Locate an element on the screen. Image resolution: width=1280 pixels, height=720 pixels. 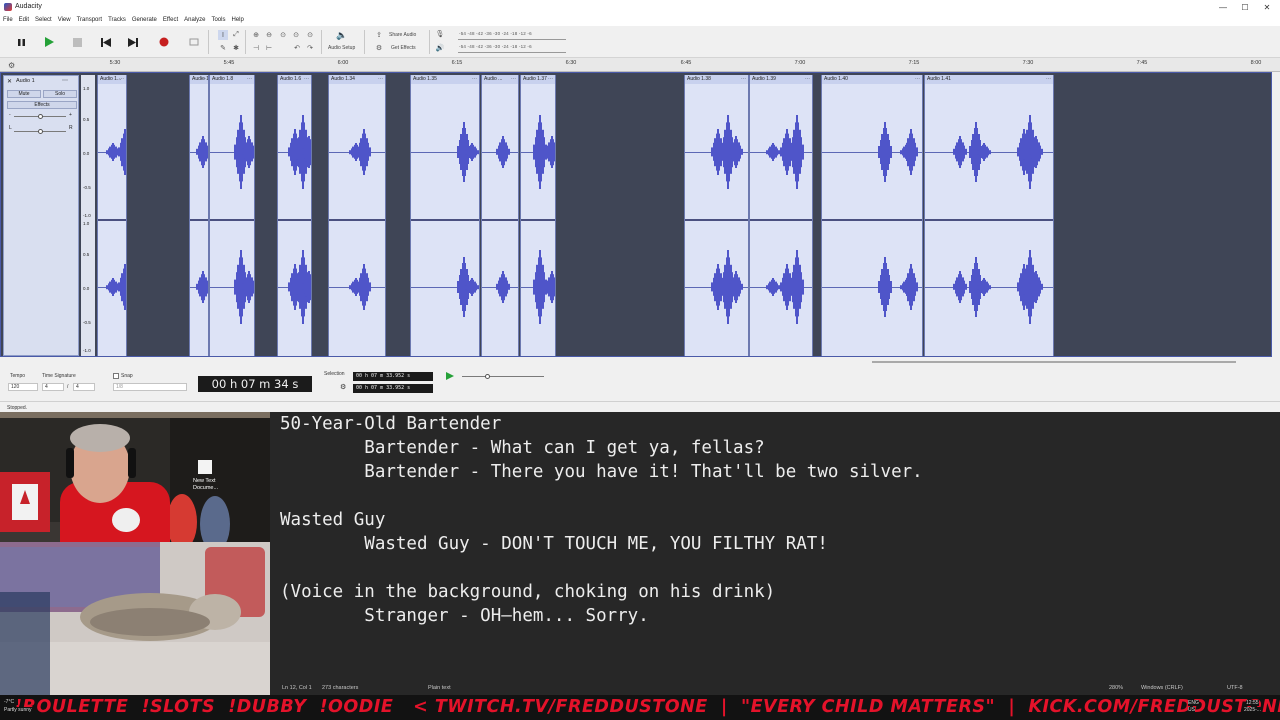
clip-header: Audio 1.39 ⋯ is located at coordinates (781, 79).